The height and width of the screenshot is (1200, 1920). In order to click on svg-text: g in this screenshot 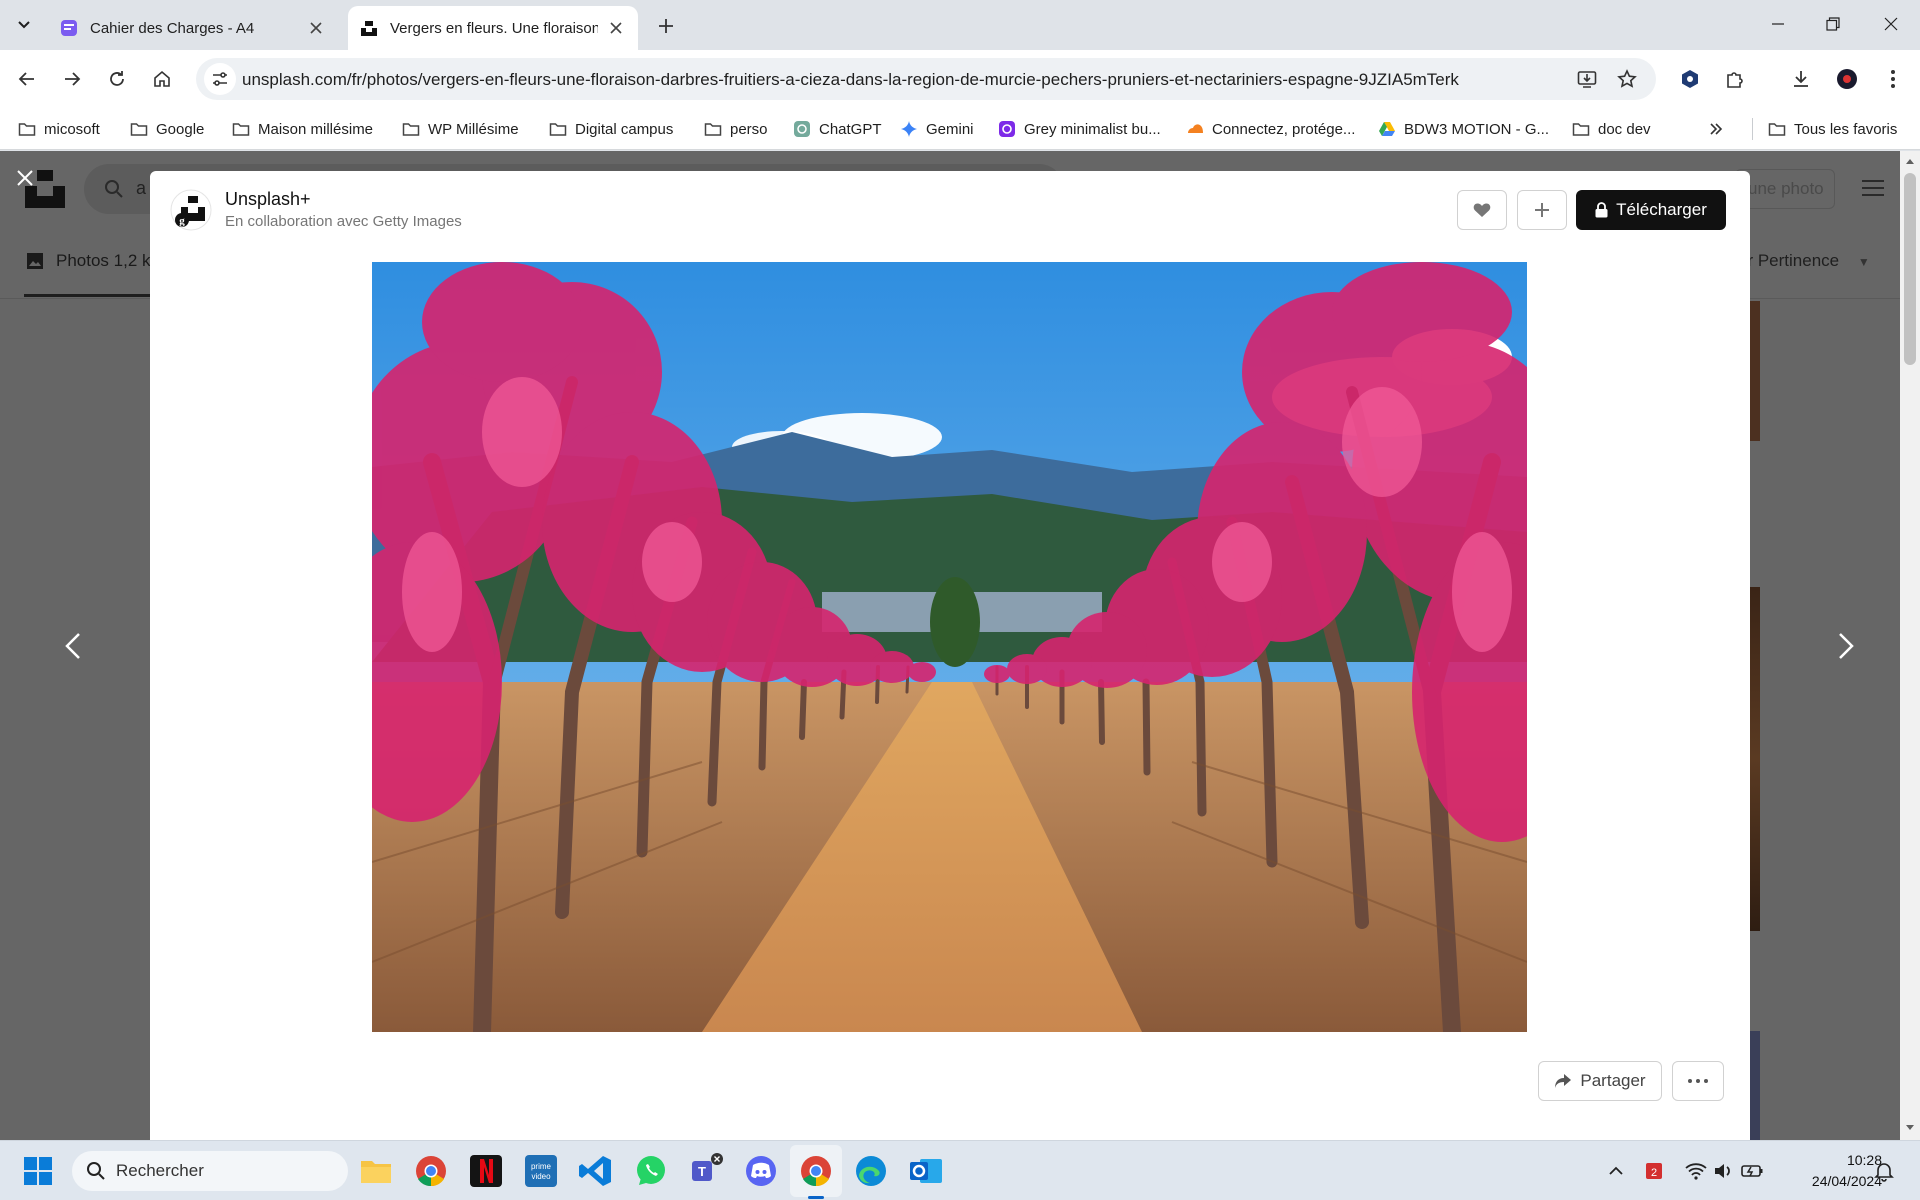, I will do `click(182, 221)`.